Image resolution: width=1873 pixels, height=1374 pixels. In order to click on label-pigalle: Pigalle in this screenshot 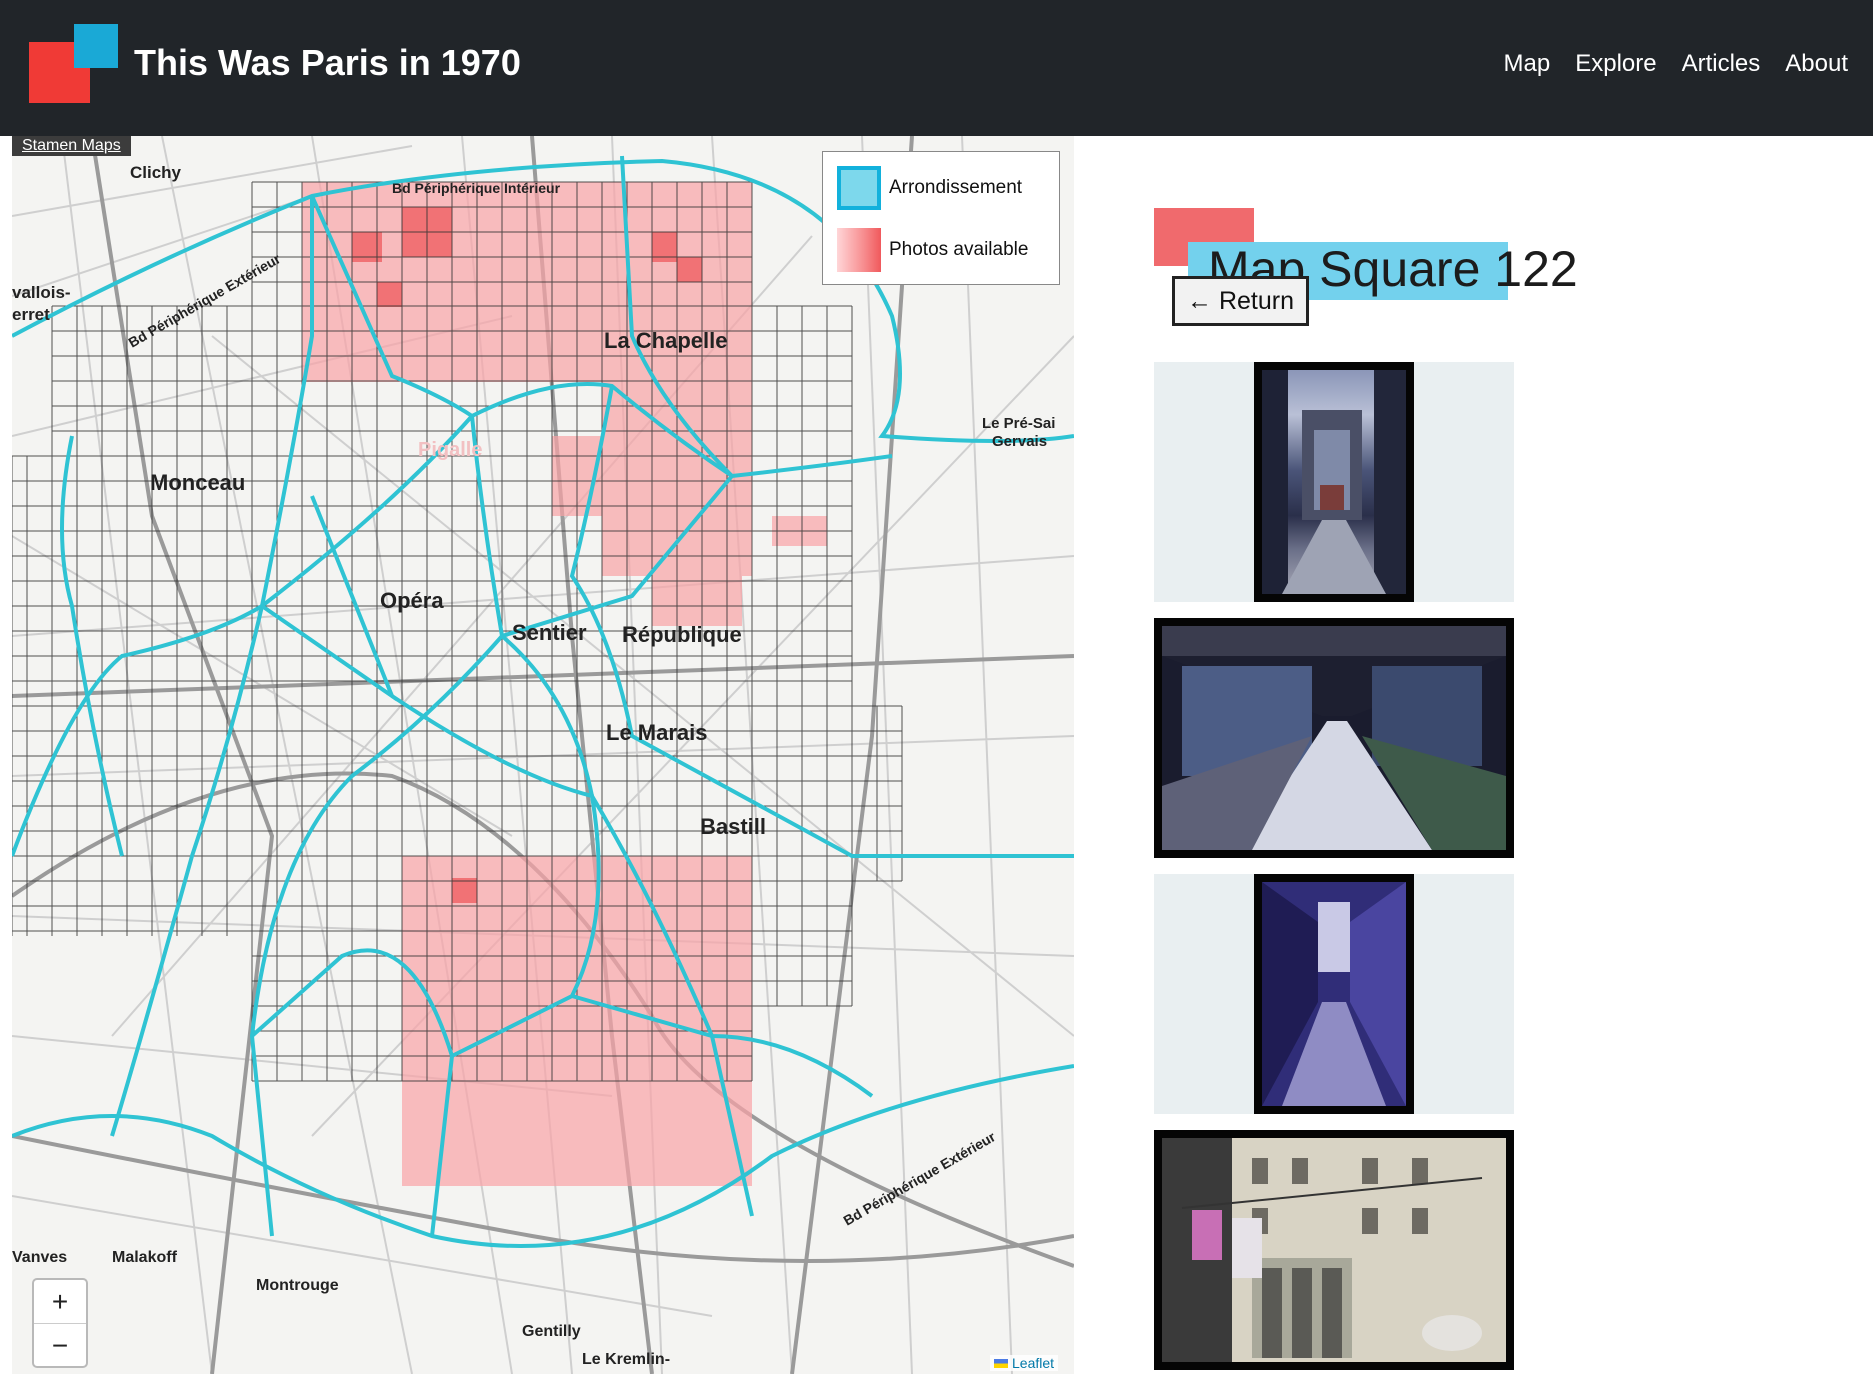, I will do `click(450, 450)`.